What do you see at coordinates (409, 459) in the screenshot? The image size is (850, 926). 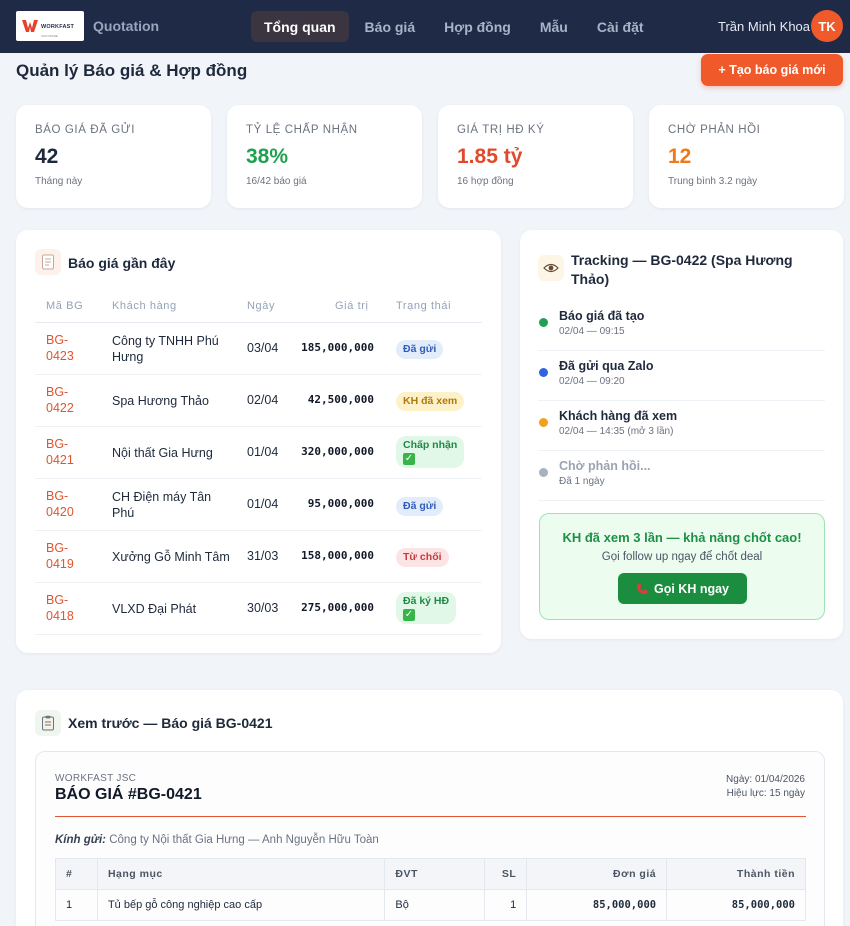 I see `checkmark-icon: ✓` at bounding box center [409, 459].